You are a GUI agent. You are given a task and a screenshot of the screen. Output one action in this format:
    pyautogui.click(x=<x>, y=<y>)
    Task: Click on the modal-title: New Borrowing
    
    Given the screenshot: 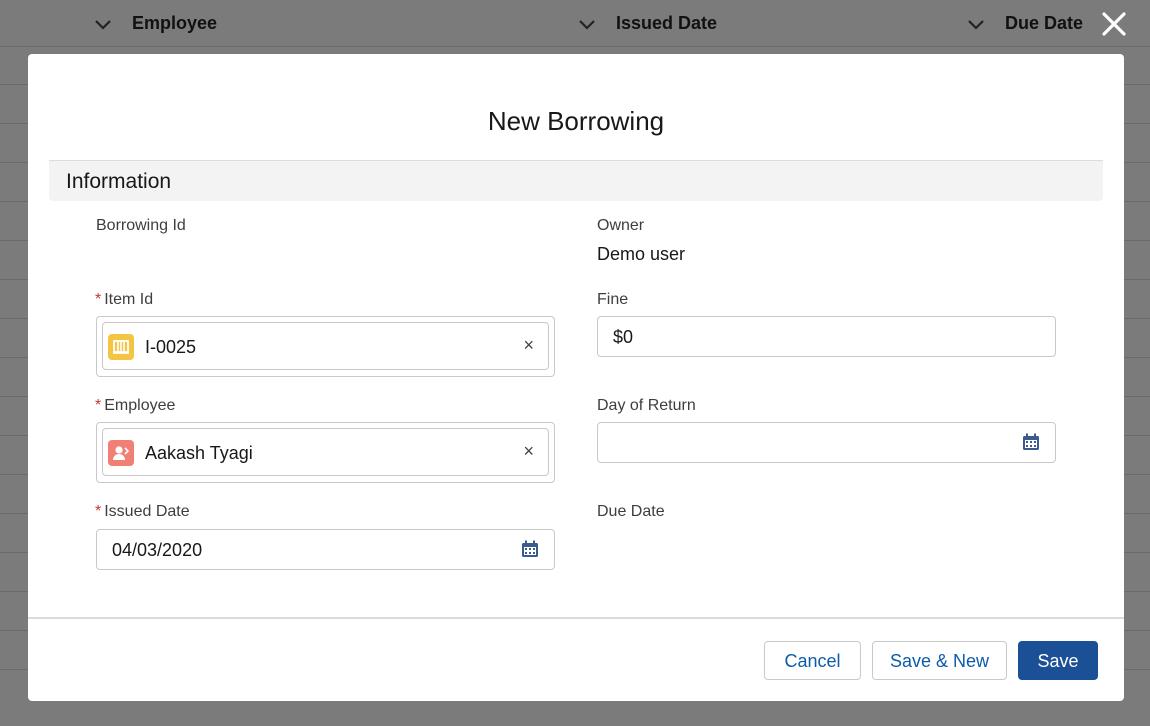 What is the action you would take?
    pyautogui.click(x=576, y=121)
    